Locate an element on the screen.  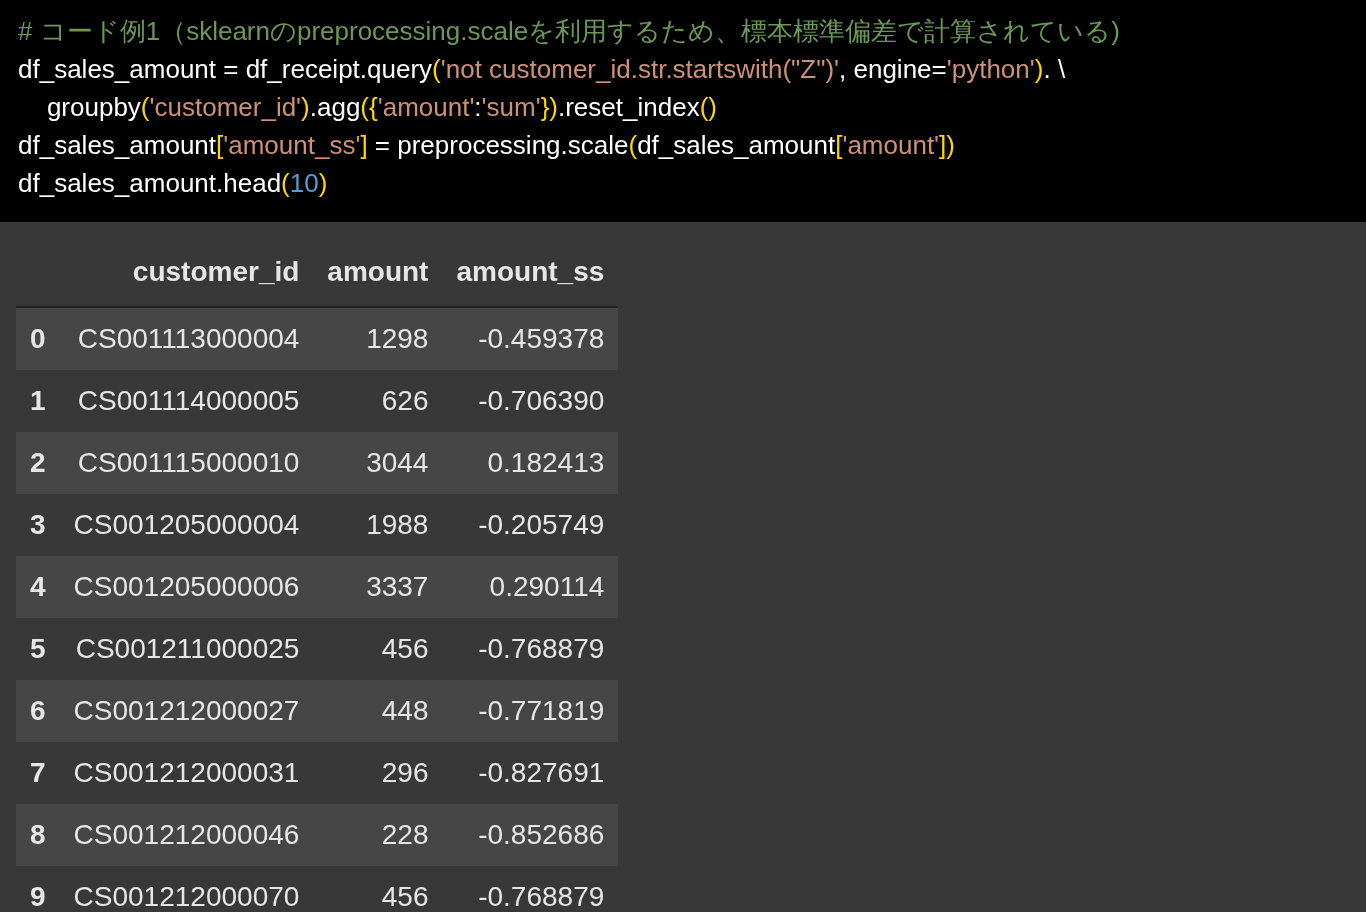
table-cell: CS001114000005 is located at coordinates (186, 401).